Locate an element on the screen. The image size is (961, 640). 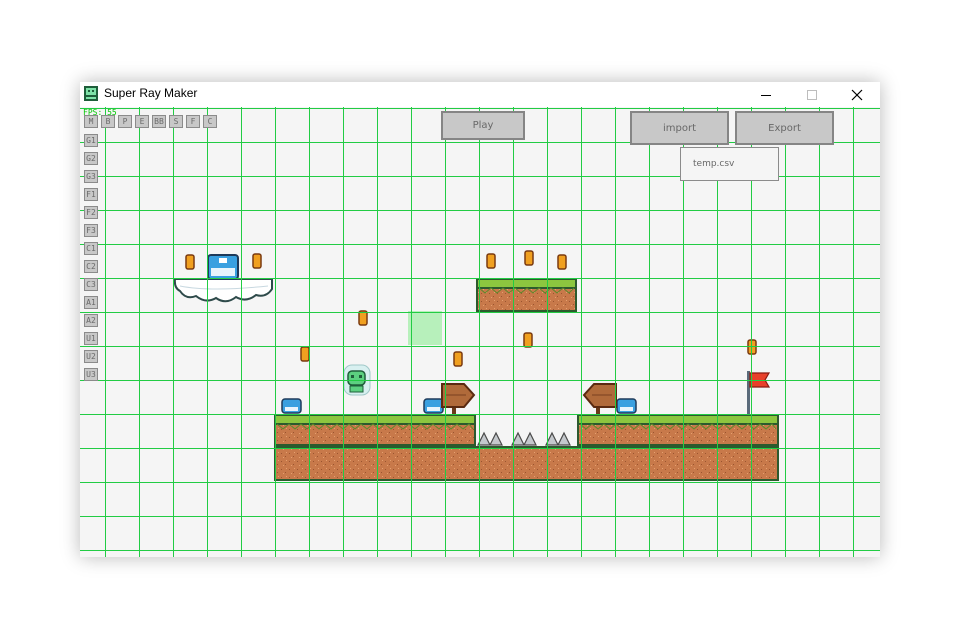
cloud-platform is located at coordinates (223, 290).